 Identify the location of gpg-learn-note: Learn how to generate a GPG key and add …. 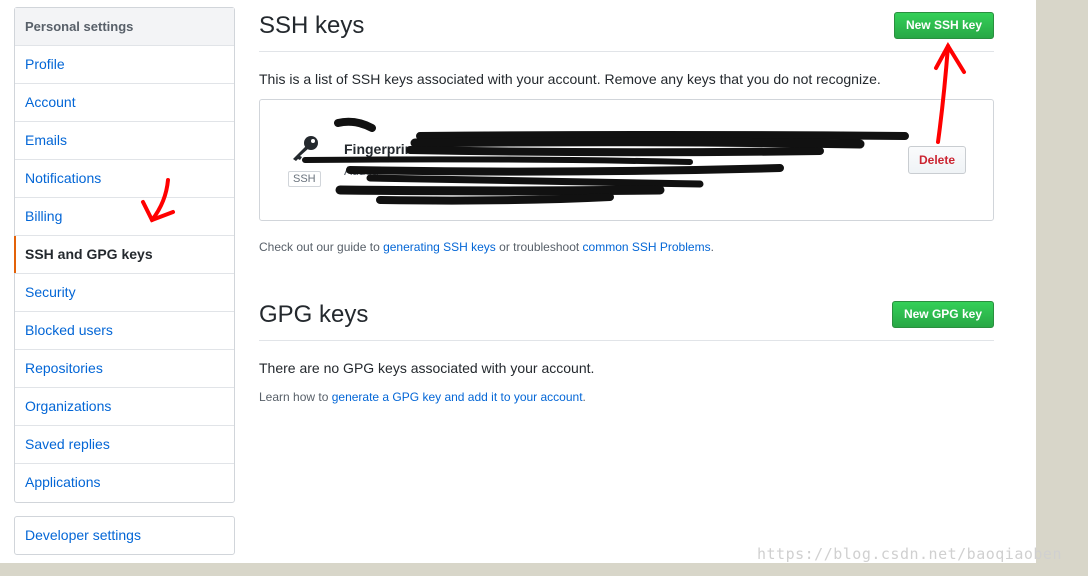
(422, 397).